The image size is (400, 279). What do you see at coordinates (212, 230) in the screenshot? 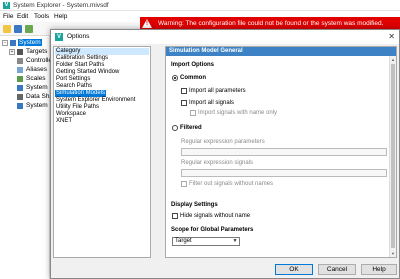
I see `scope-heading: Scope for Global Parameters` at bounding box center [212, 230].